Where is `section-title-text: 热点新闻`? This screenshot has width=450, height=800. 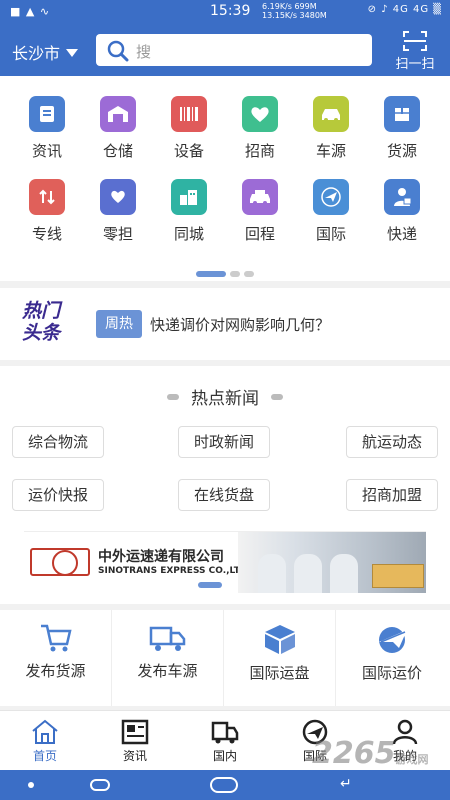 section-title-text: 热点新闻 is located at coordinates (225, 399).